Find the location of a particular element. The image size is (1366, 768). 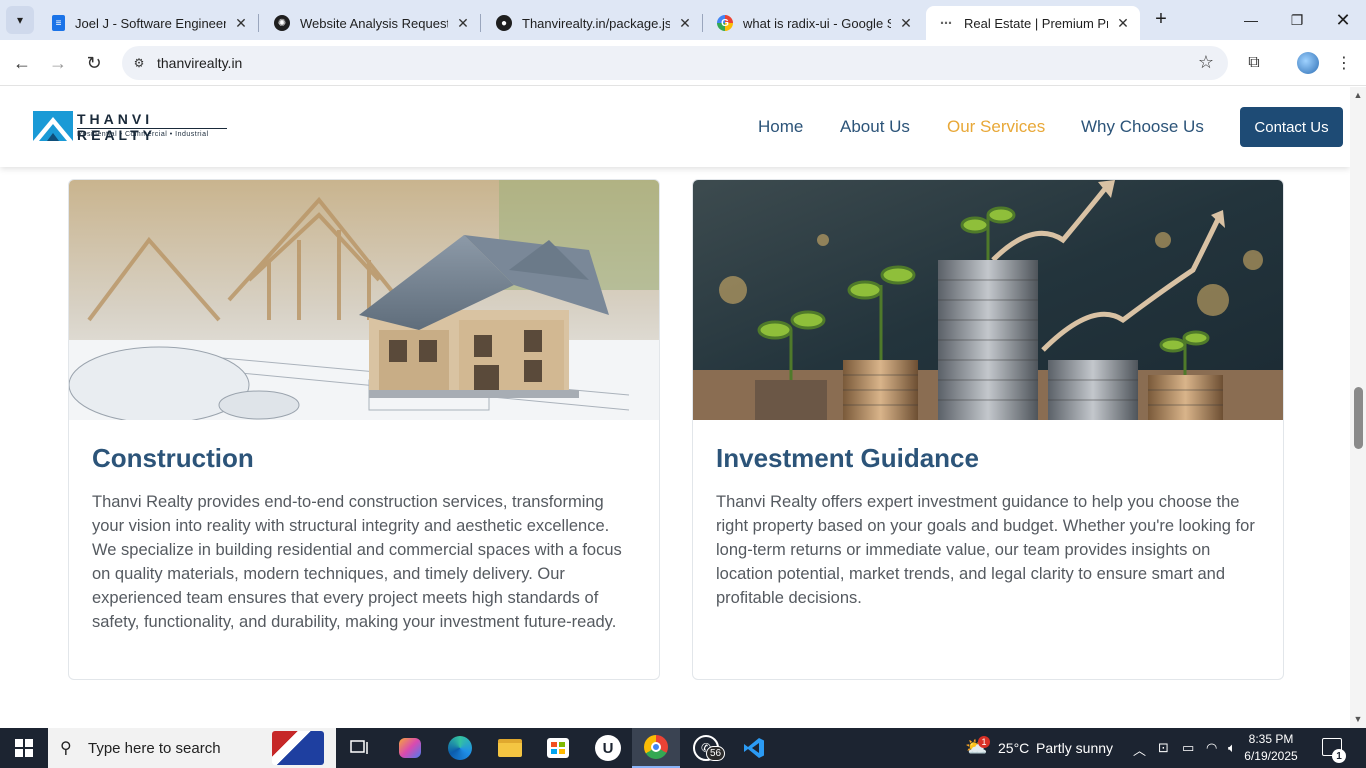

search-highlight-icon is located at coordinates (298, 748).